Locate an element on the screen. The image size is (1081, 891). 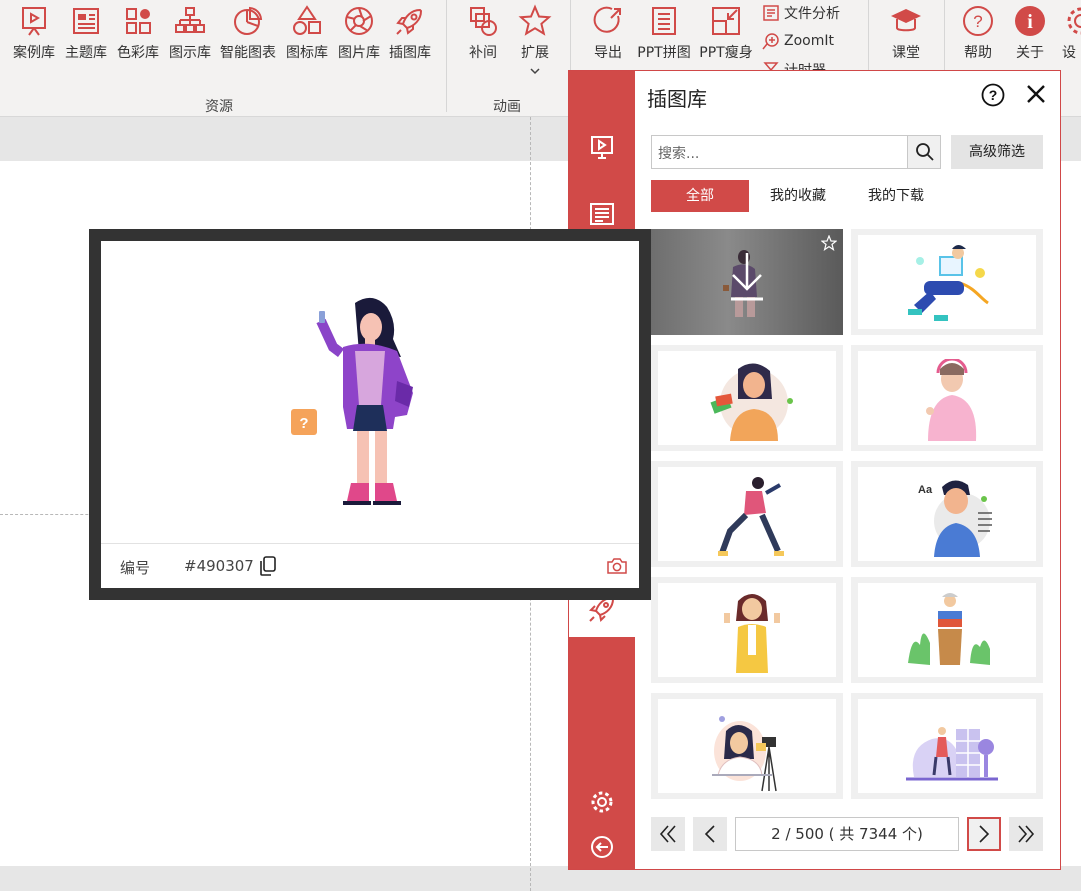
back-arrow-icon is located at coordinates (602, 847).